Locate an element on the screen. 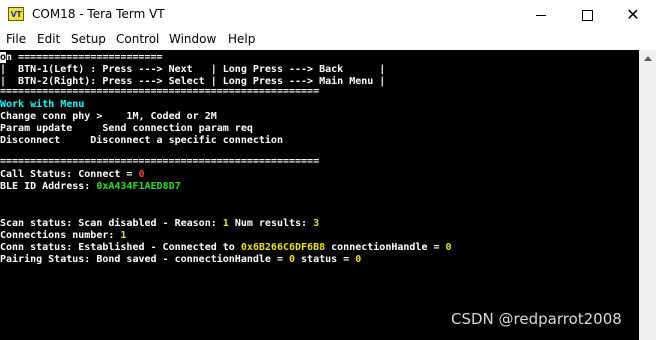 This screenshot has height=340, width=656. menu-window: Window is located at coordinates (192, 39).